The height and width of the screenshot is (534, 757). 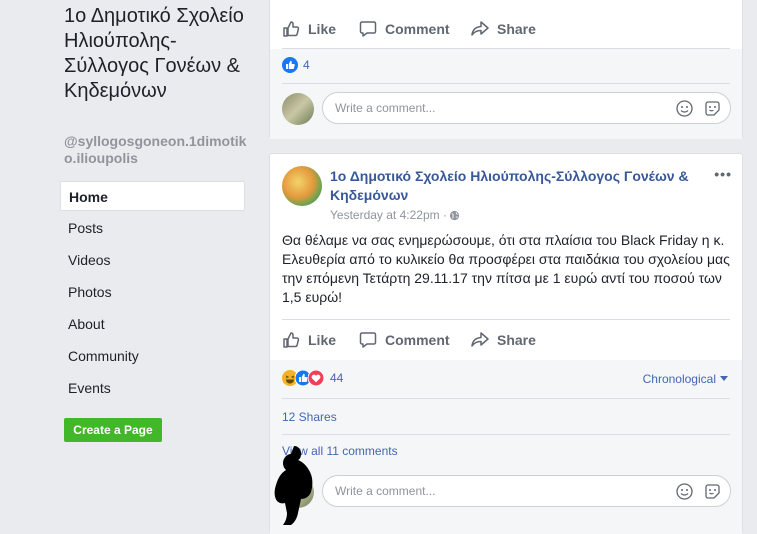 I want to click on nav-item-photos: Photos, so click(x=152, y=292).